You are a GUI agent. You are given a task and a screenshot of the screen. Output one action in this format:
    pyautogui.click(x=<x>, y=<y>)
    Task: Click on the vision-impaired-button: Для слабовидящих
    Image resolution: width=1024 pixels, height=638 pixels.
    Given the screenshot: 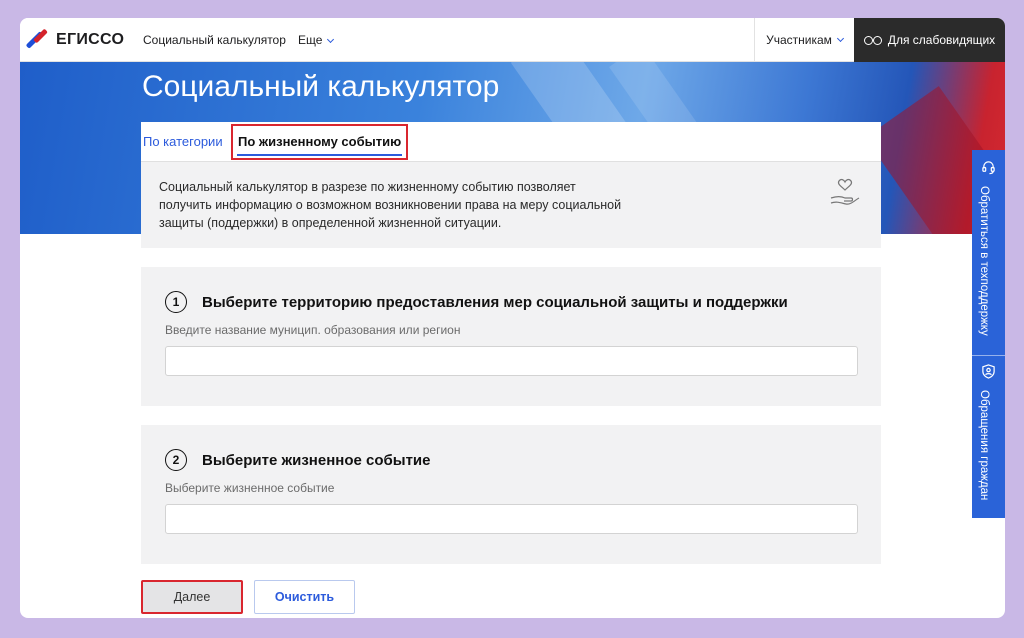 What is the action you would take?
    pyautogui.click(x=929, y=40)
    